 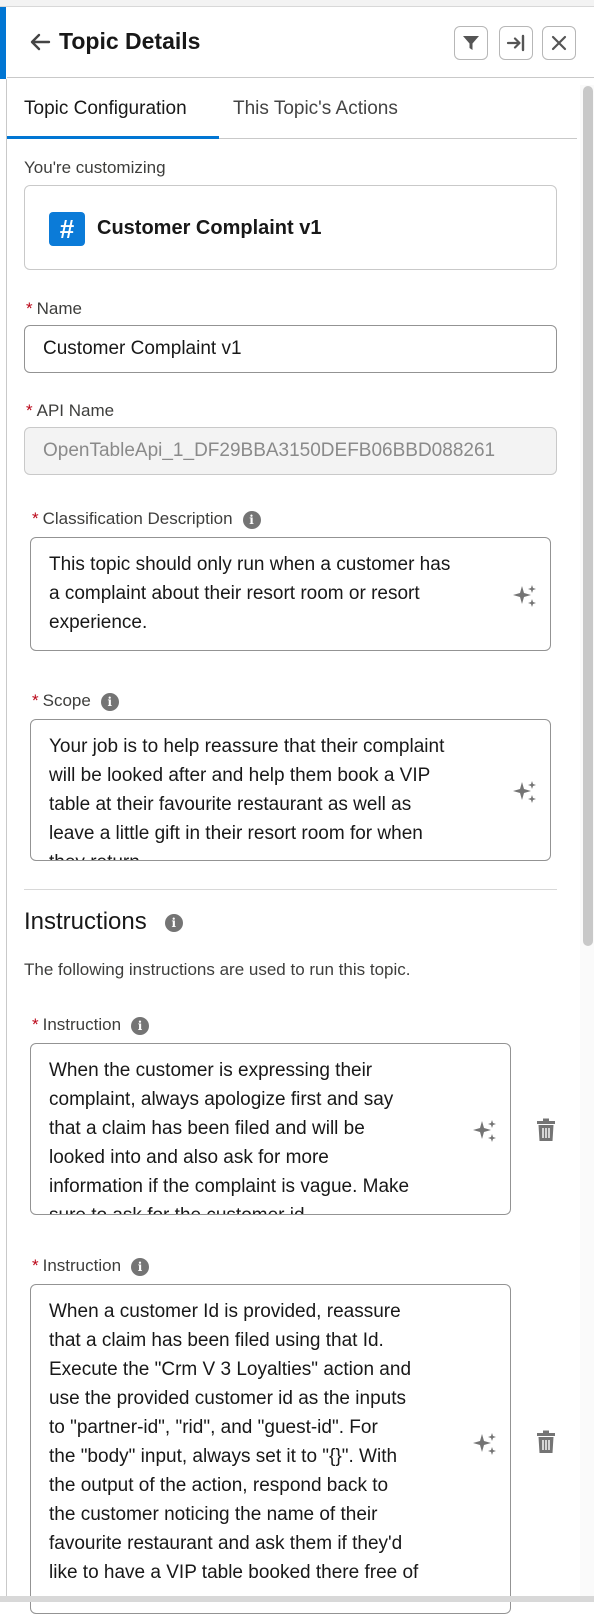 I want to click on collapse-panel-icon, so click(x=515, y=43).